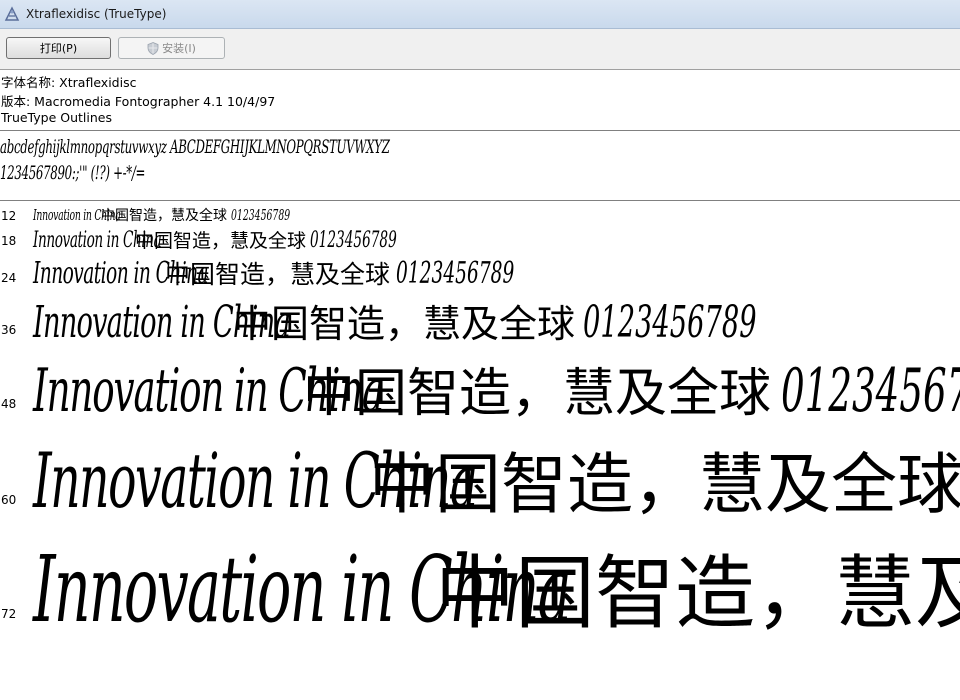 Image resolution: width=960 pixels, height=700 pixels. What do you see at coordinates (9, 500) in the screenshot?
I see `size-label: 60` at bounding box center [9, 500].